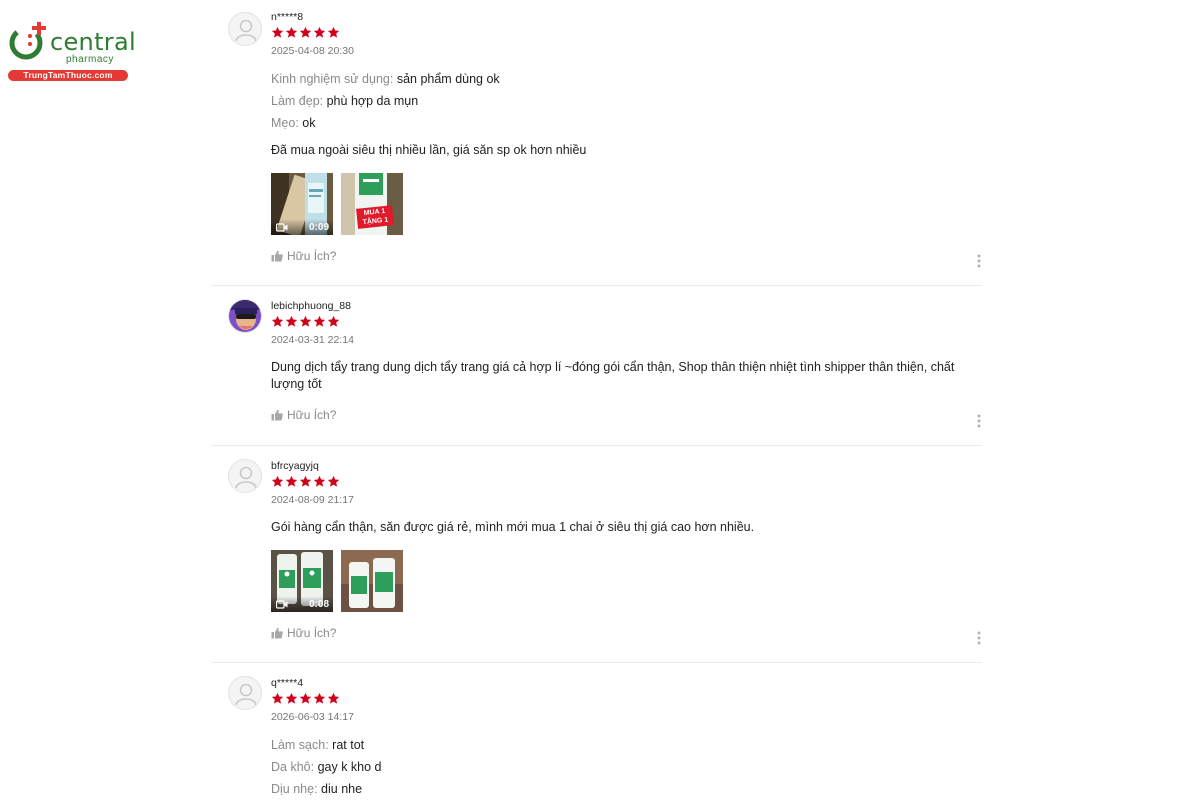  What do you see at coordinates (448, 79) in the screenshot?
I see `attribute-value: sản phẩm dùng ok` at bounding box center [448, 79].